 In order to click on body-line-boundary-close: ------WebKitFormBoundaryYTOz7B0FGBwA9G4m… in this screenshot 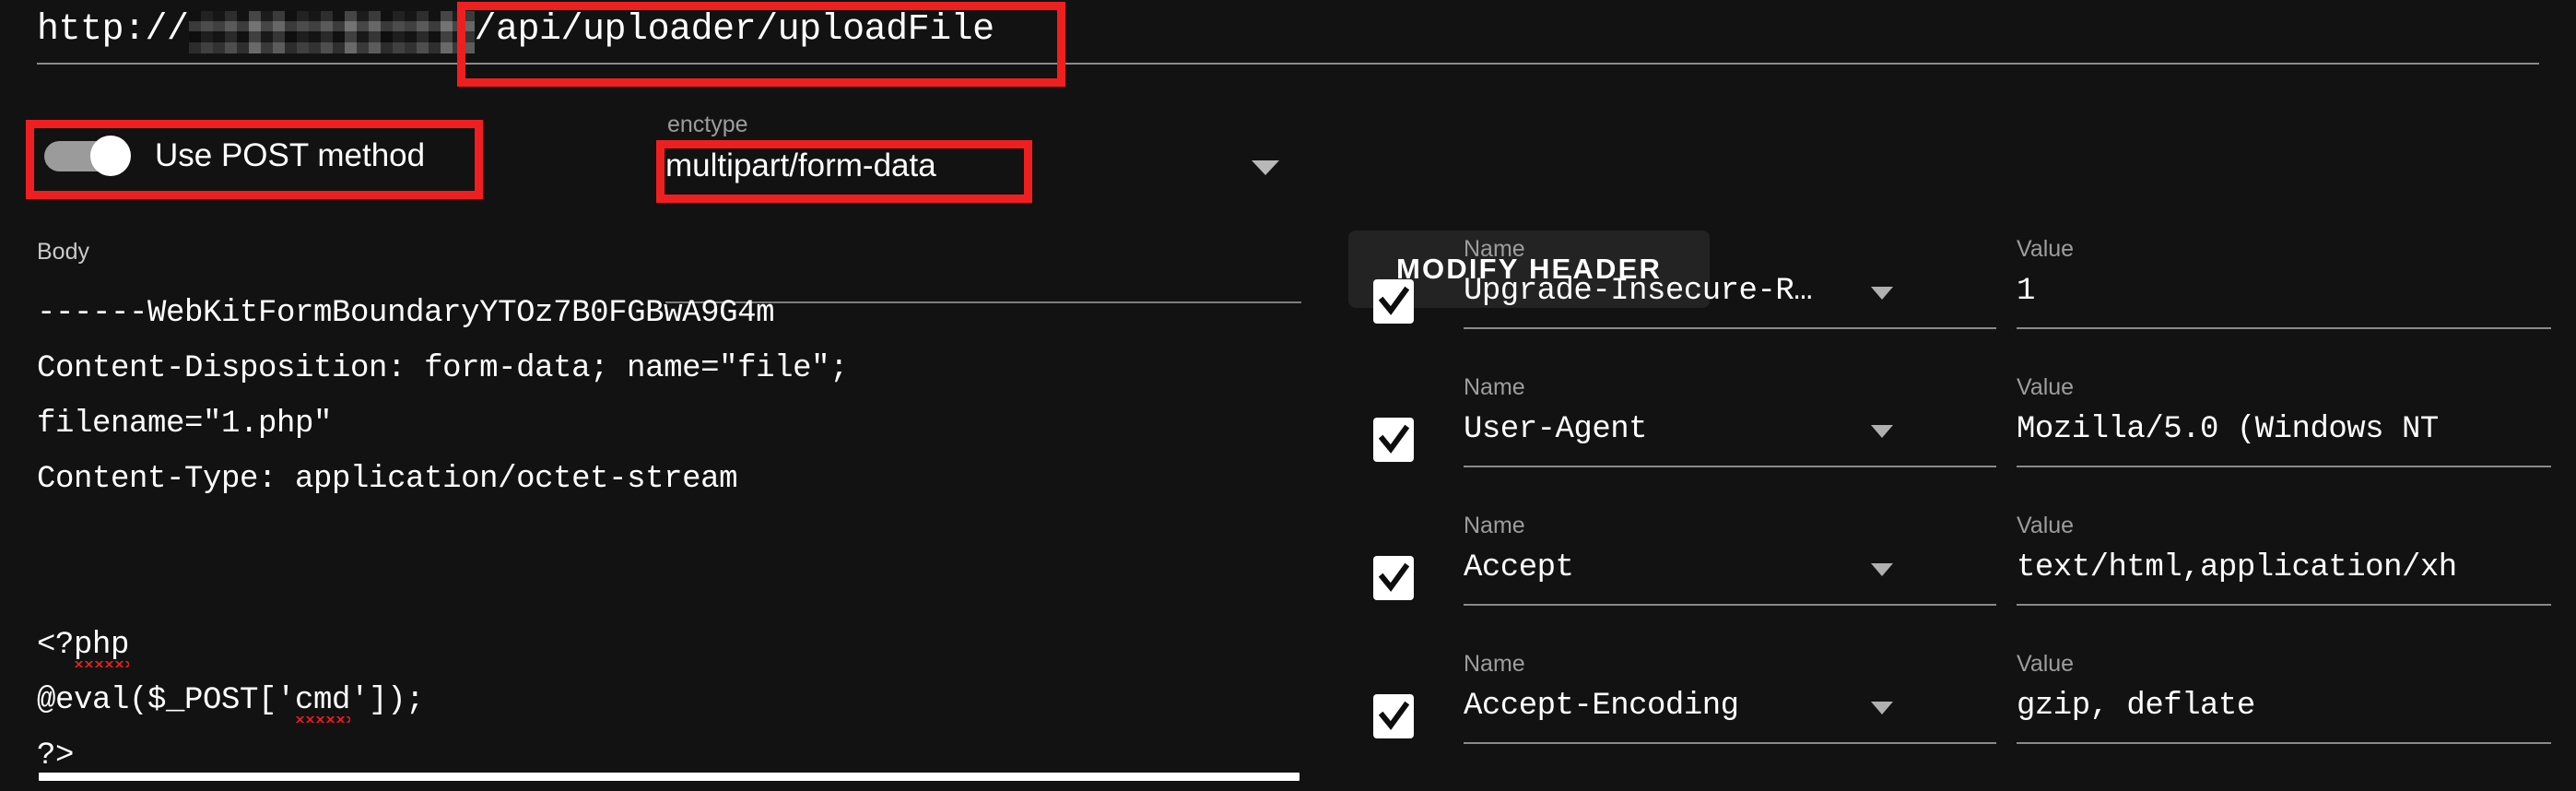, I will do `click(677, 788)`.